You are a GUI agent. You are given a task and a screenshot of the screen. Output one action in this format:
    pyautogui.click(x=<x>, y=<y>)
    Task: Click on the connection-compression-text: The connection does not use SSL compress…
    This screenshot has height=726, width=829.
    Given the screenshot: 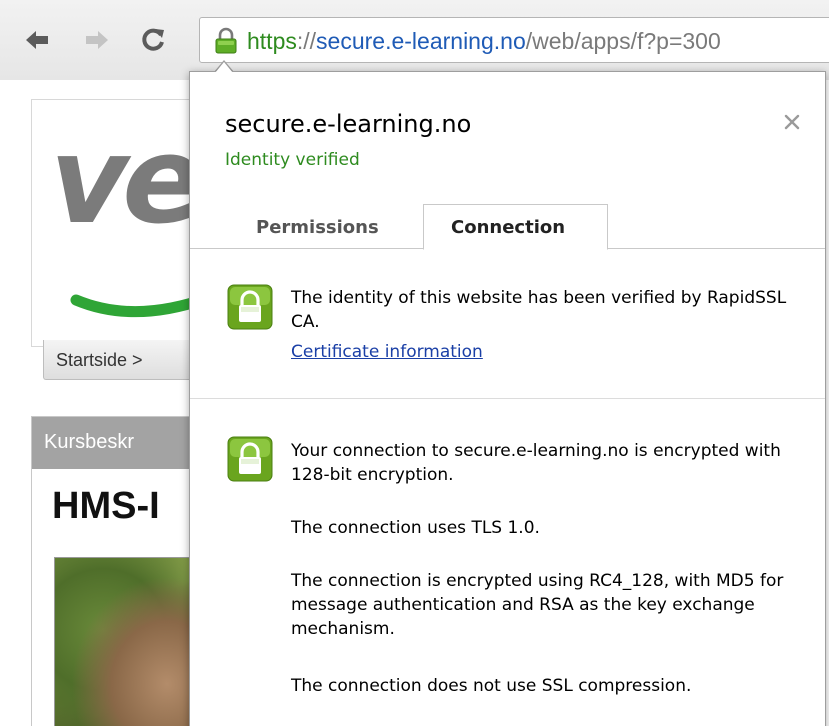 What is the action you would take?
    pyautogui.click(x=491, y=686)
    